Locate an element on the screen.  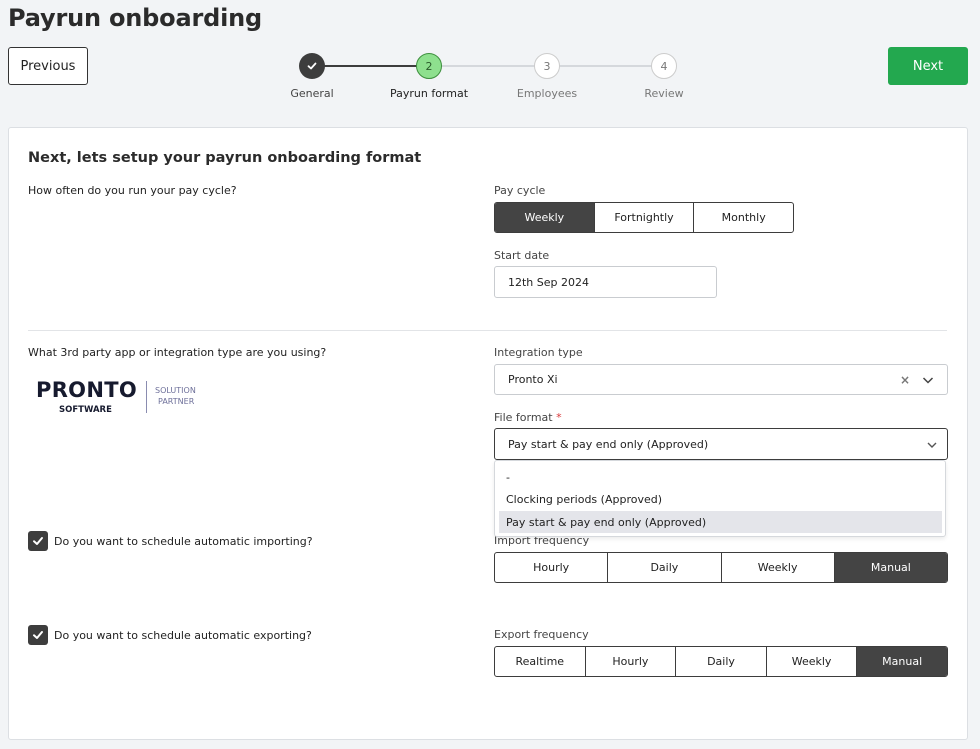
step-2-circle: 2 is located at coordinates (429, 66).